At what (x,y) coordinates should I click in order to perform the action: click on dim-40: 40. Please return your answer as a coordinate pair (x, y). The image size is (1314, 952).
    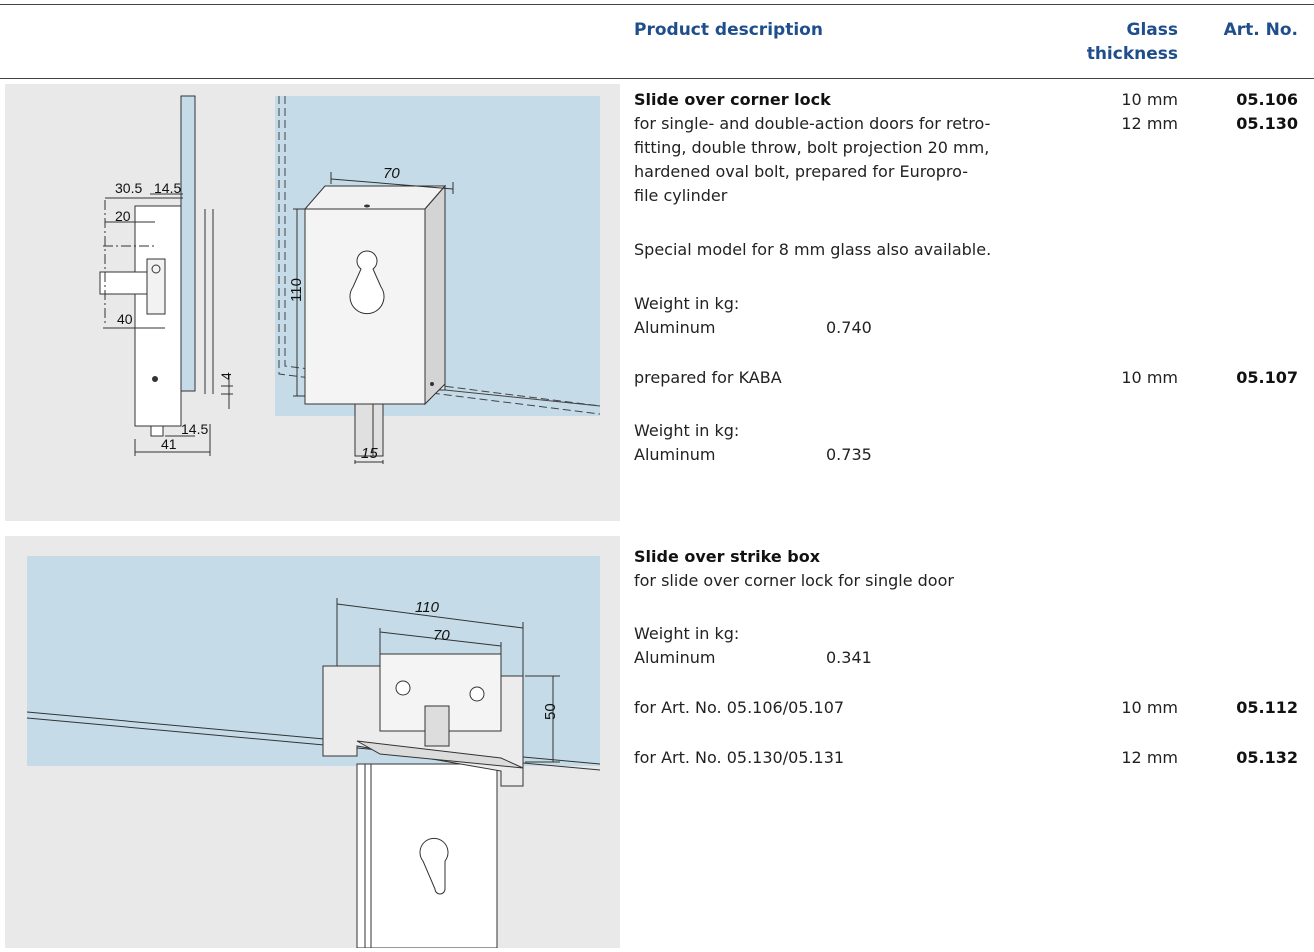
    Looking at the image, I should click on (125, 319).